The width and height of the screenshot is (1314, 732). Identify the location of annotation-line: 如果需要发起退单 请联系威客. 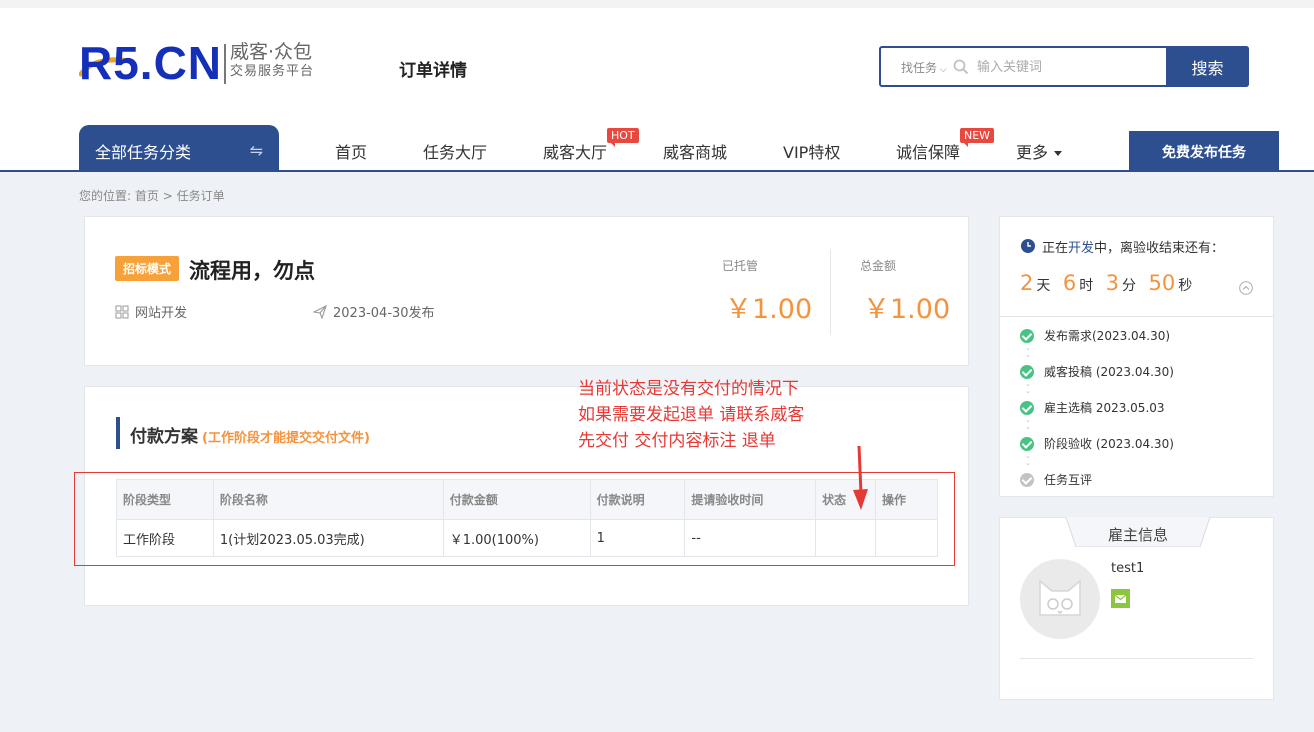
(691, 415).